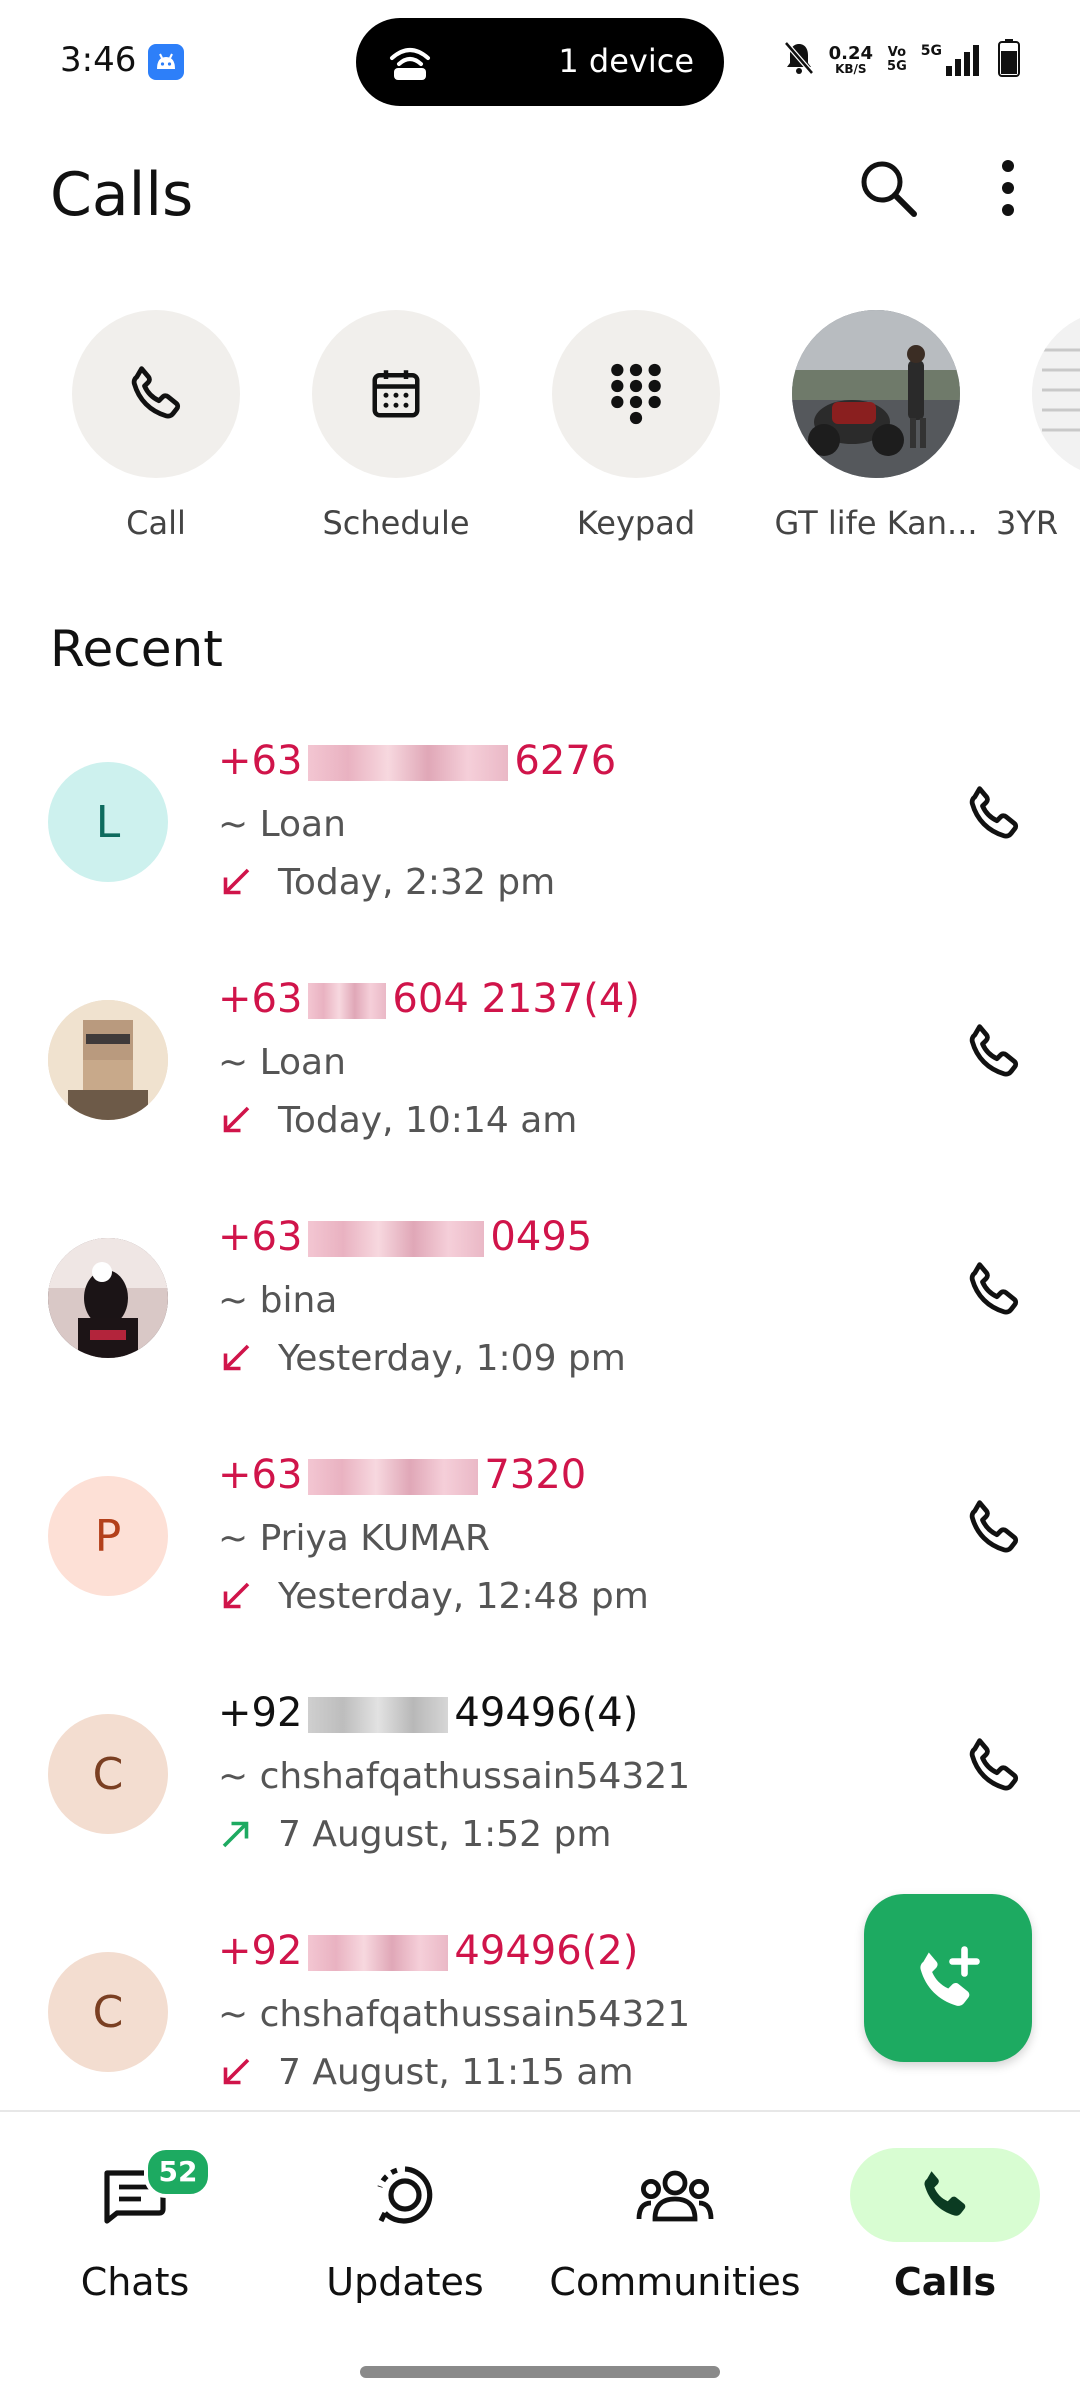 Image resolution: width=1080 pixels, height=2400 pixels. I want to click on hotspot-pill: 1 device, so click(540, 62).